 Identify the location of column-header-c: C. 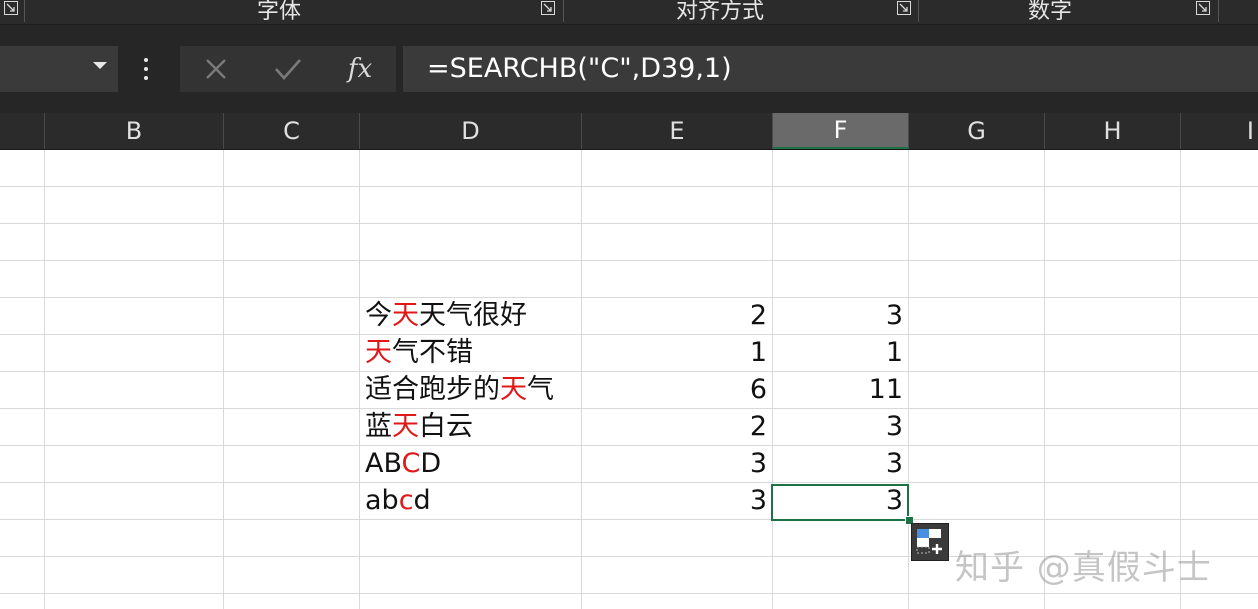
(292, 131).